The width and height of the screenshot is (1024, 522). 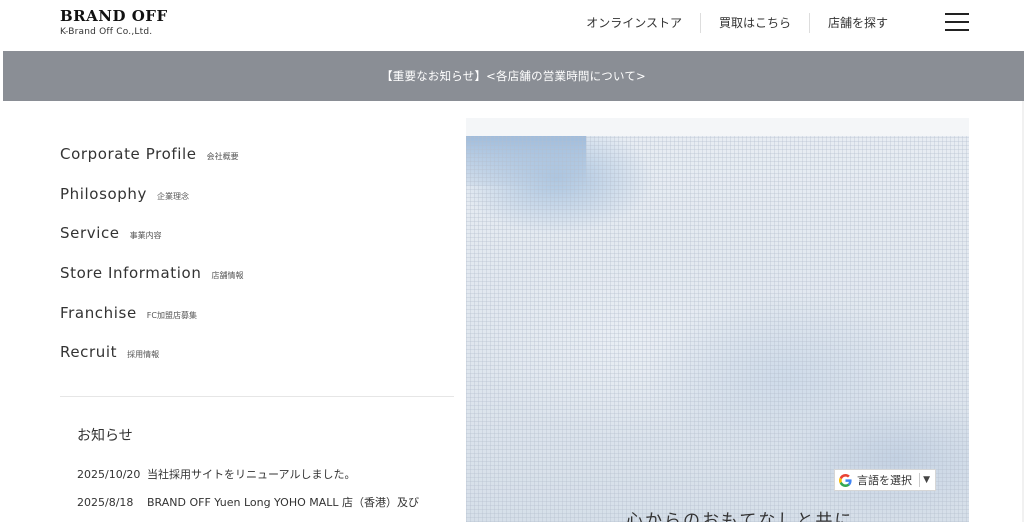 I want to click on news-date: 2025/8/18, so click(x=105, y=502).